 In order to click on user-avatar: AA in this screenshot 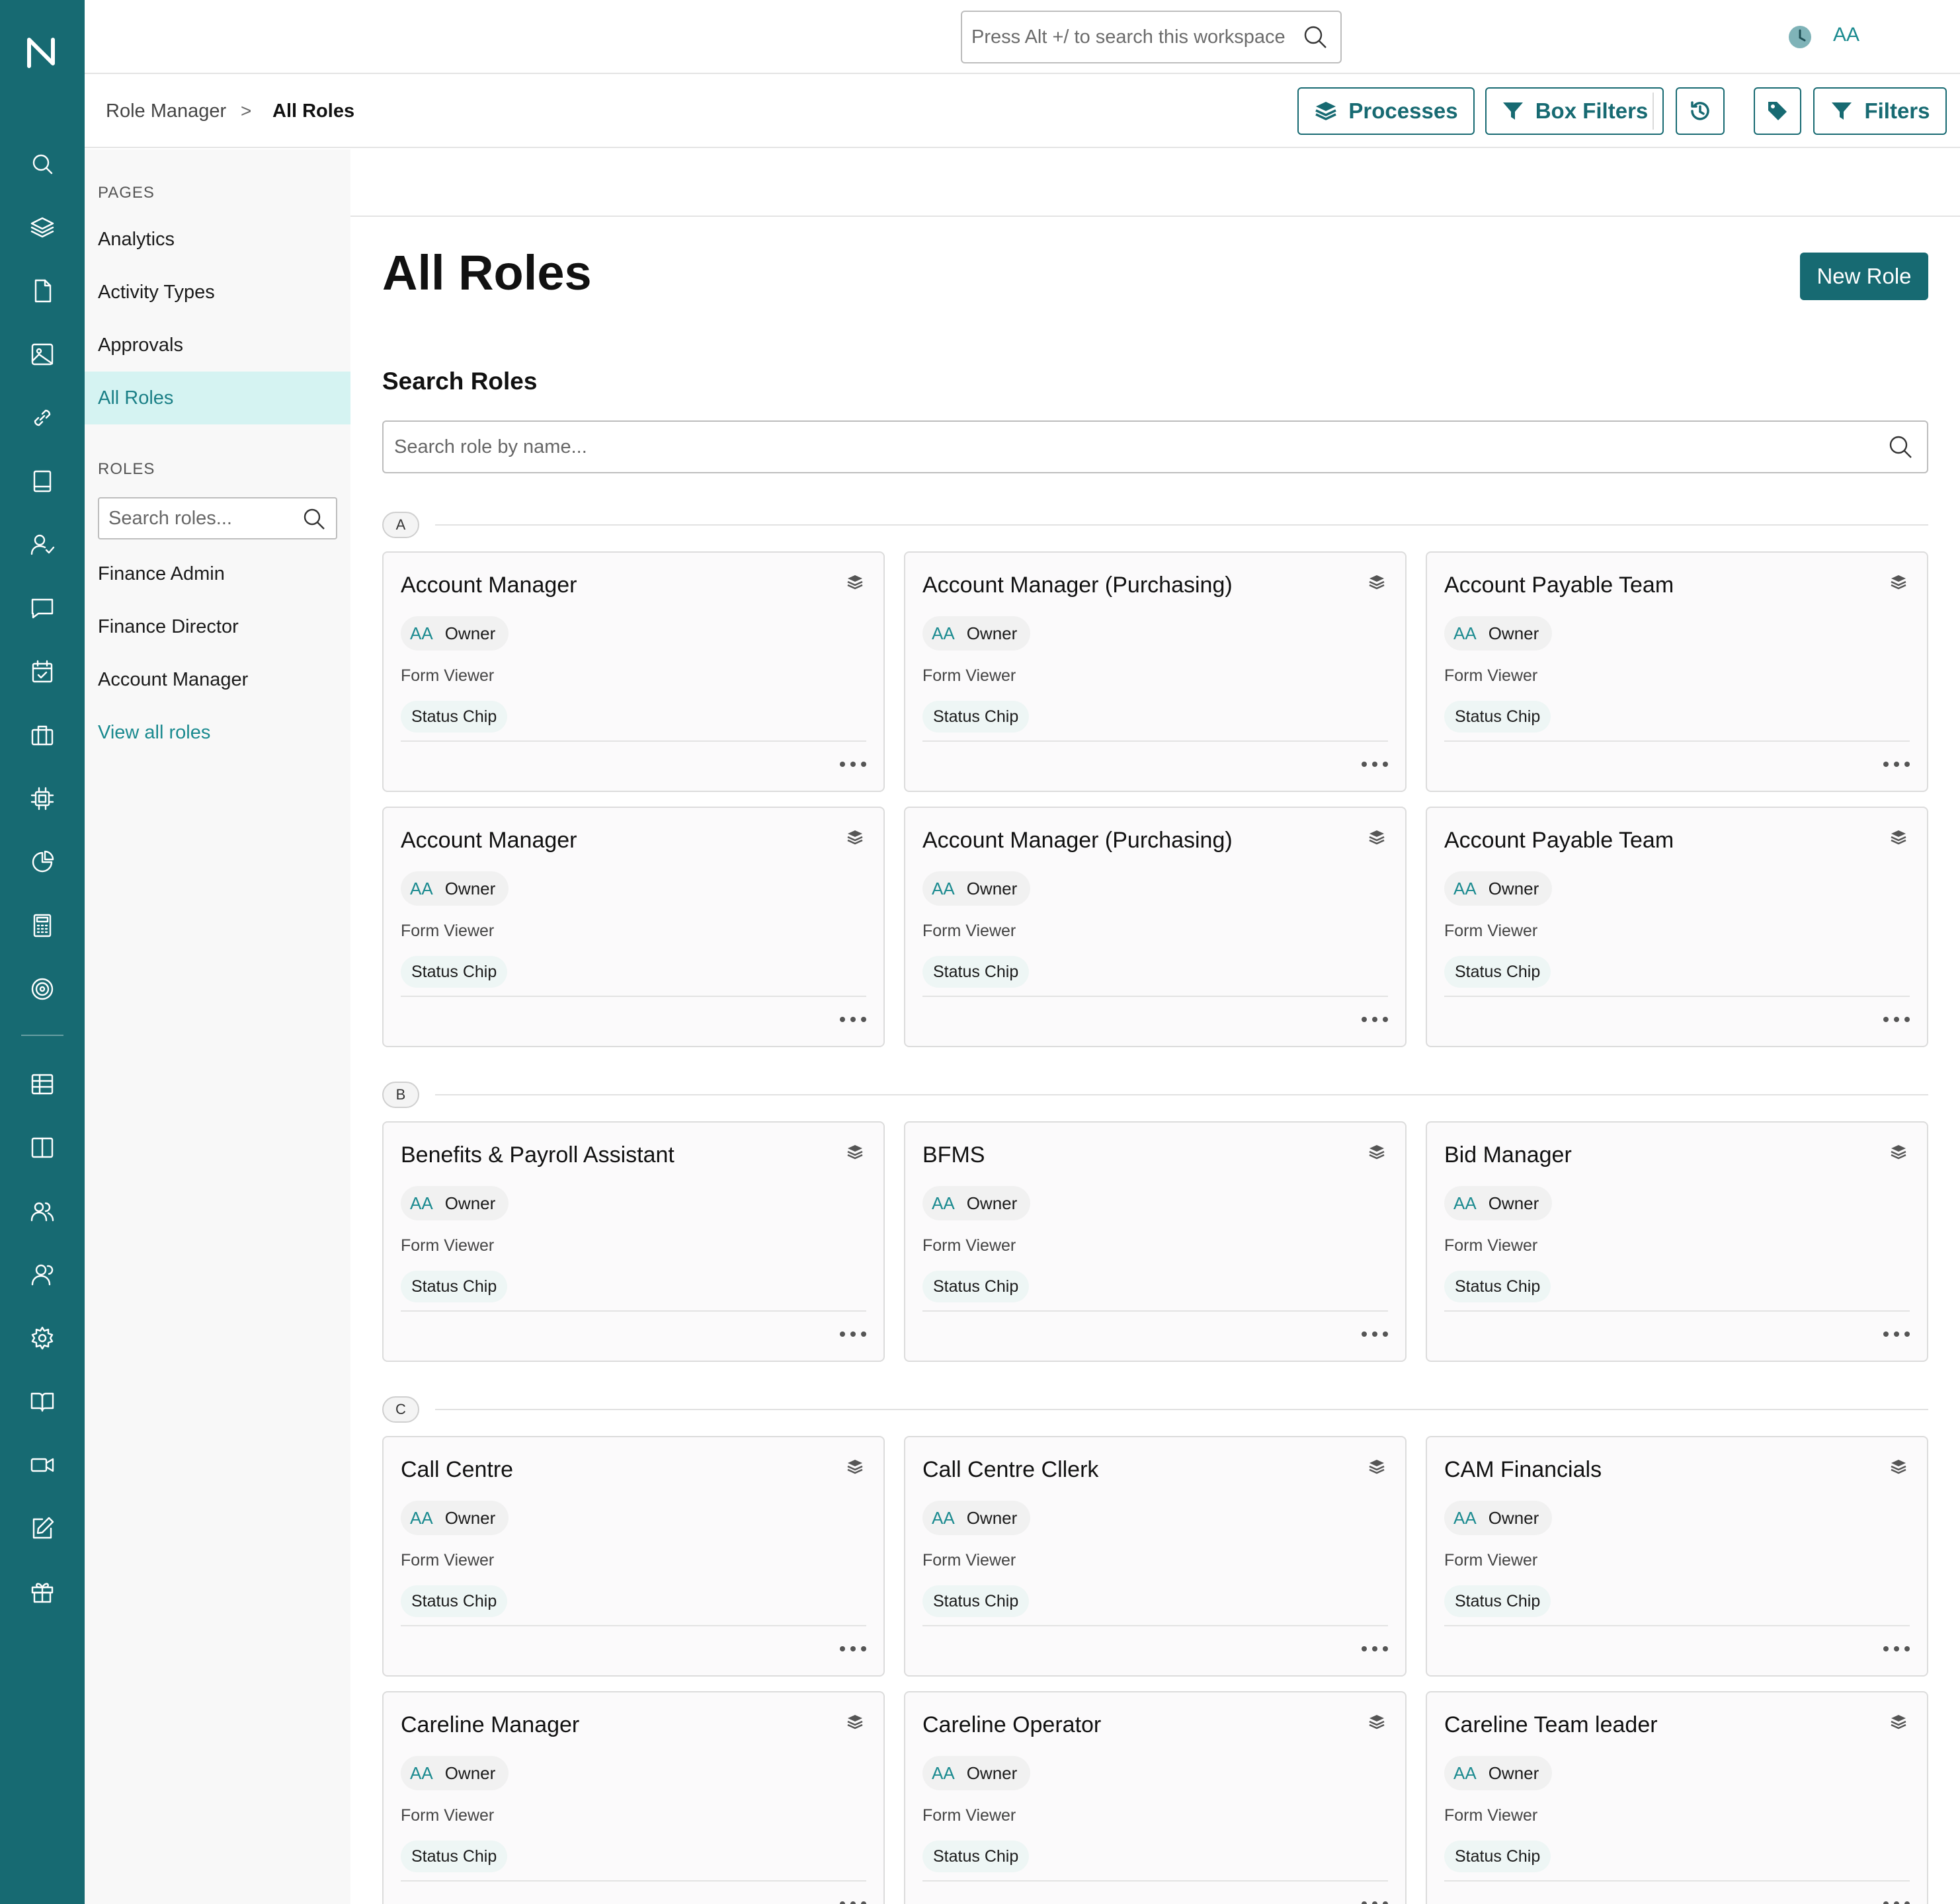, I will do `click(1846, 35)`.